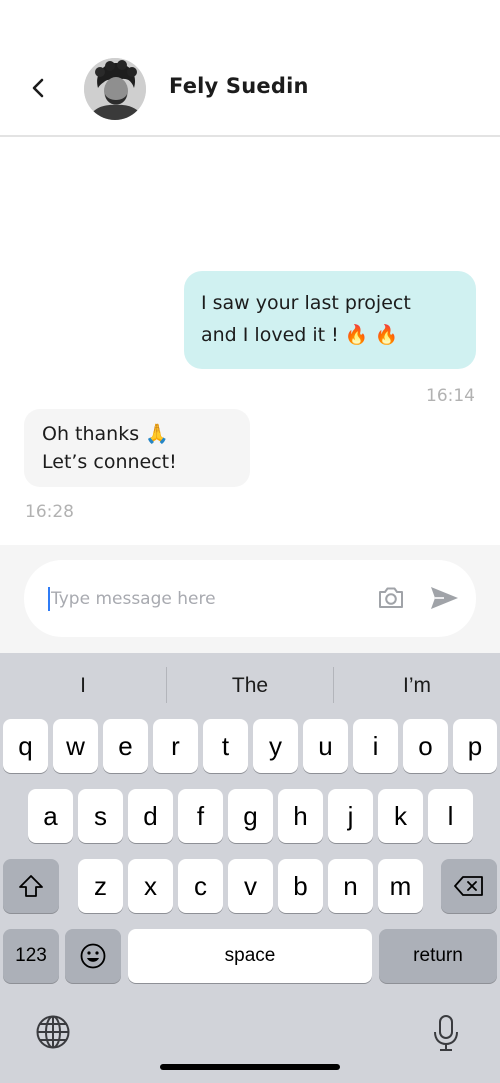  Describe the element at coordinates (150, 816) in the screenshot. I see `key-d: d` at that location.